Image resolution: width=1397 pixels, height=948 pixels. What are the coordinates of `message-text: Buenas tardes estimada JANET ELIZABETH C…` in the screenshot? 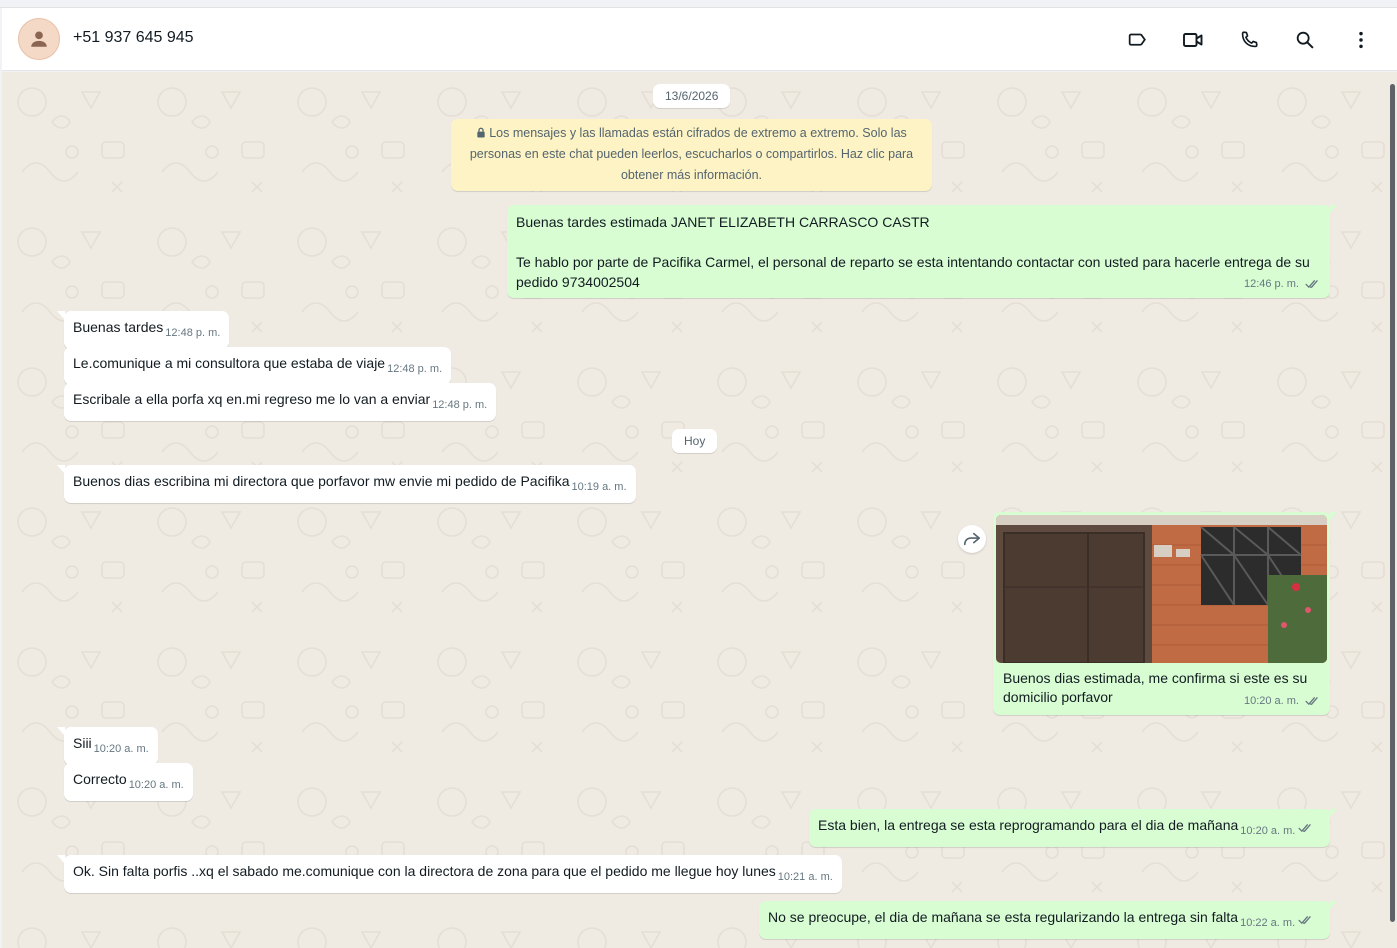 It's located at (723, 222).